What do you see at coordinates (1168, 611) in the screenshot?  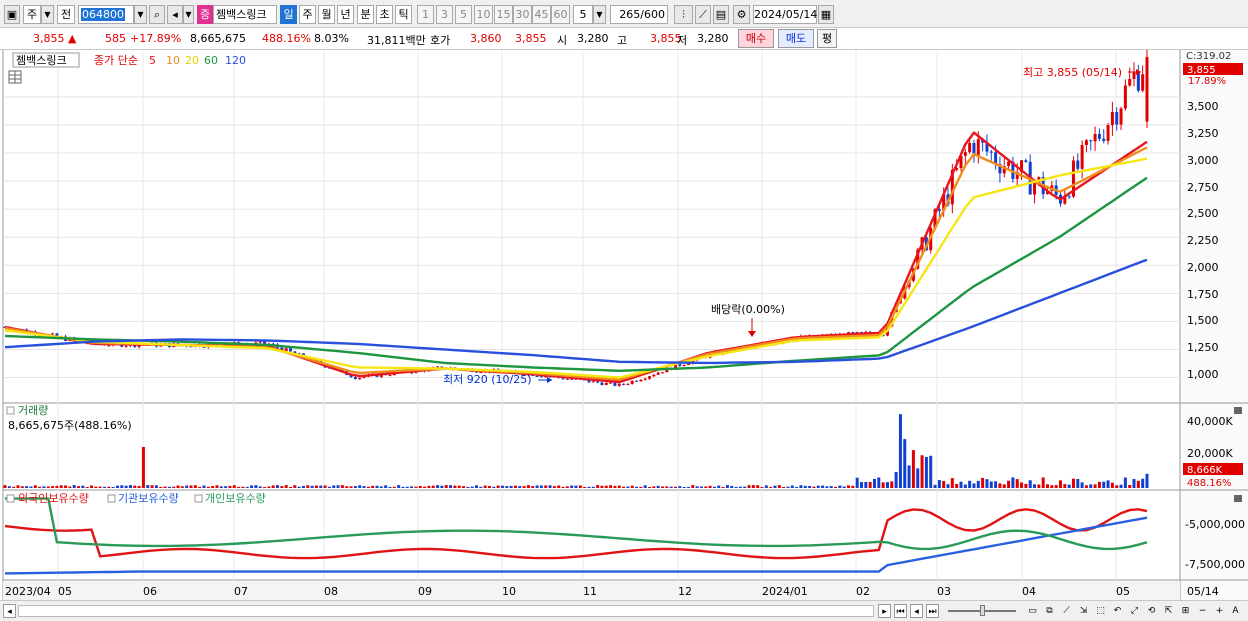 I see `export-icon: ⇱` at bounding box center [1168, 611].